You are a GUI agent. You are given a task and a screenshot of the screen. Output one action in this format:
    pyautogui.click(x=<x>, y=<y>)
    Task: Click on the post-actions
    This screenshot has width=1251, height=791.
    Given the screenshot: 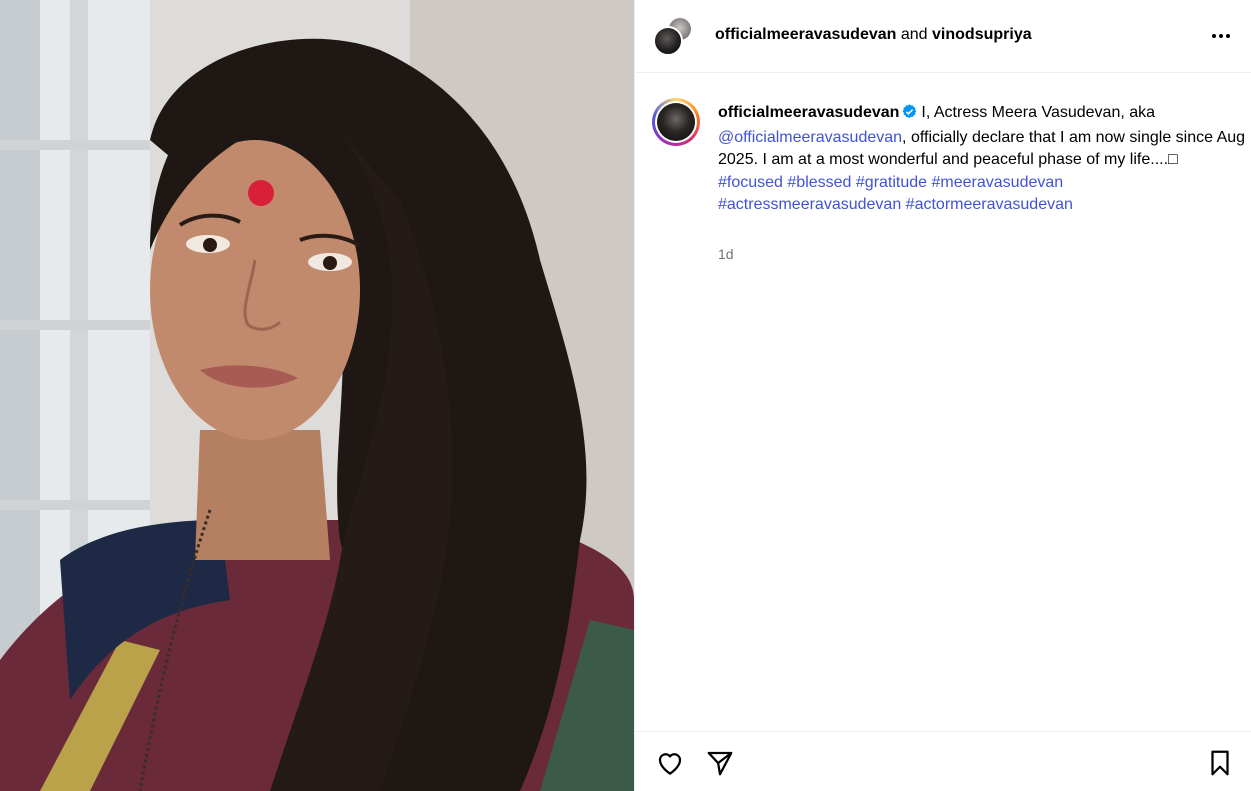 What is the action you would take?
    pyautogui.click(x=943, y=761)
    